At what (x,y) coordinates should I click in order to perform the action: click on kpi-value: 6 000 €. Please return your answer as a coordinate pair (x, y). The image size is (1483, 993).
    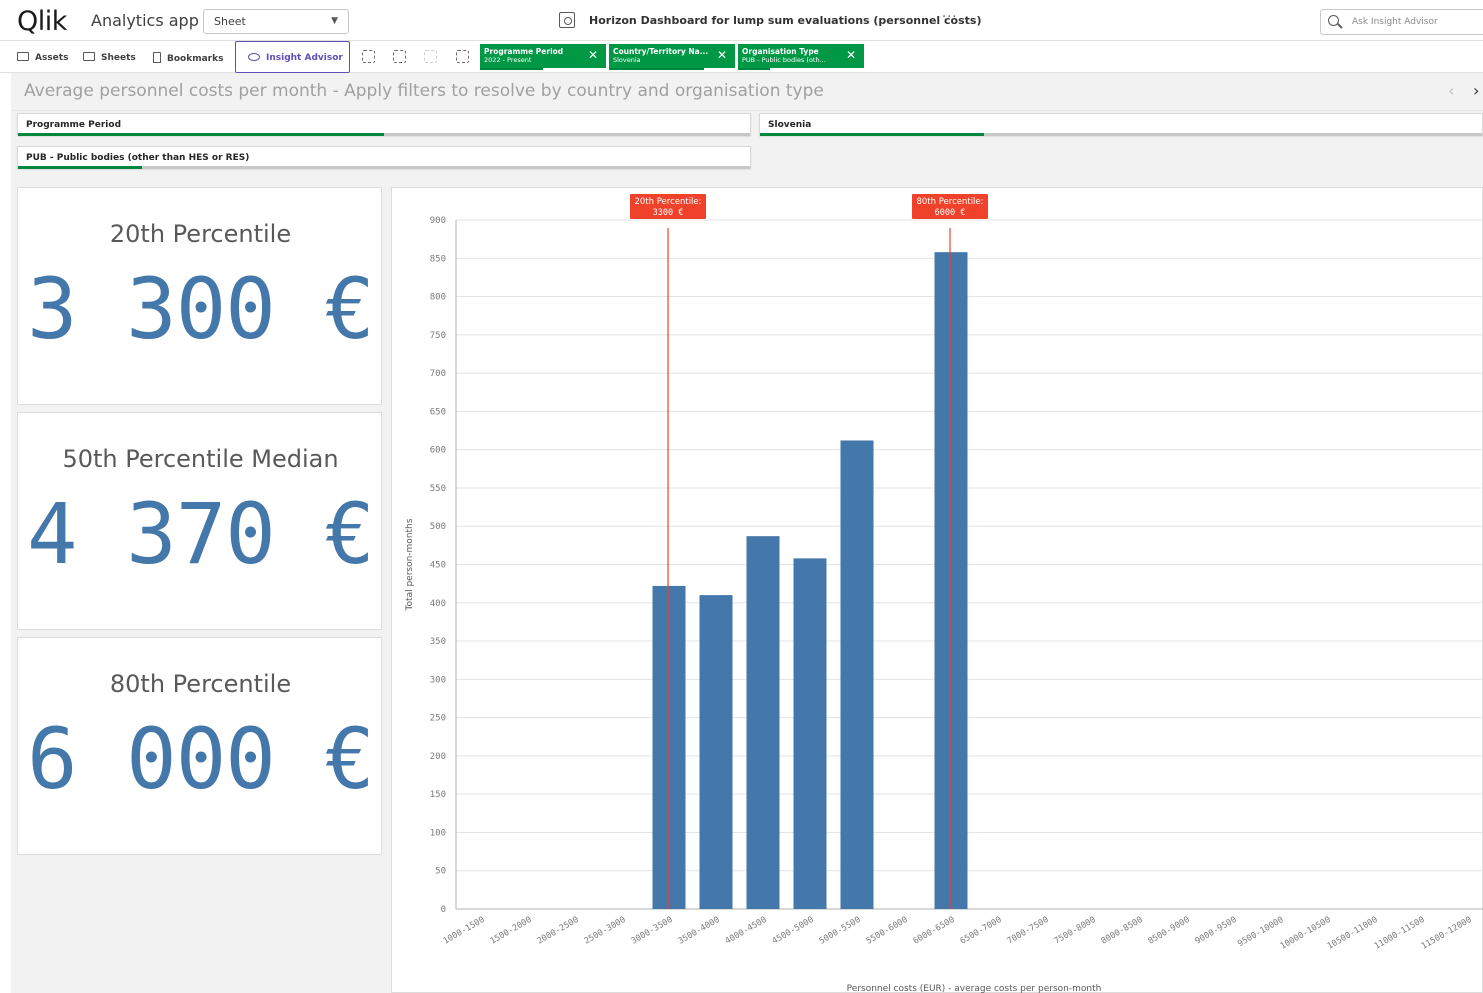
    Looking at the image, I should click on (200, 759).